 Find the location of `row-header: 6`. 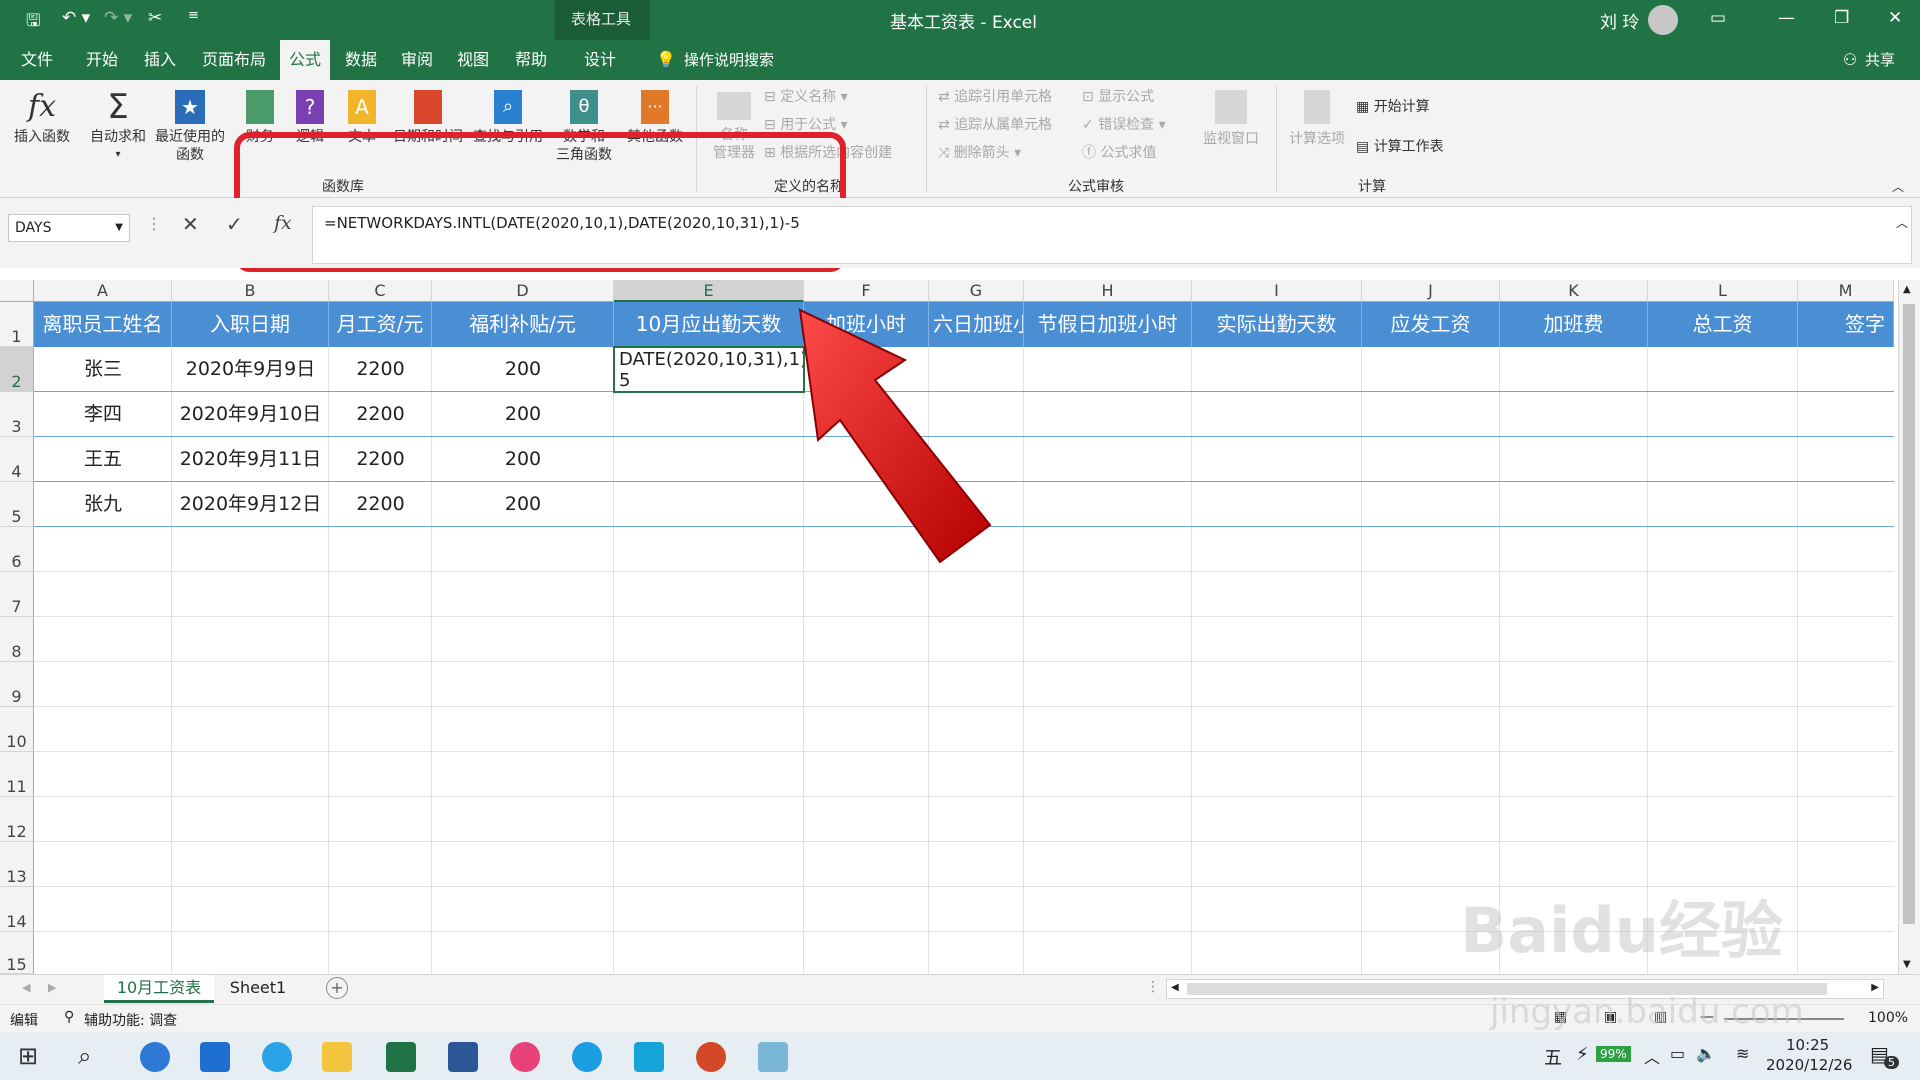

row-header: 6 is located at coordinates (17, 549).